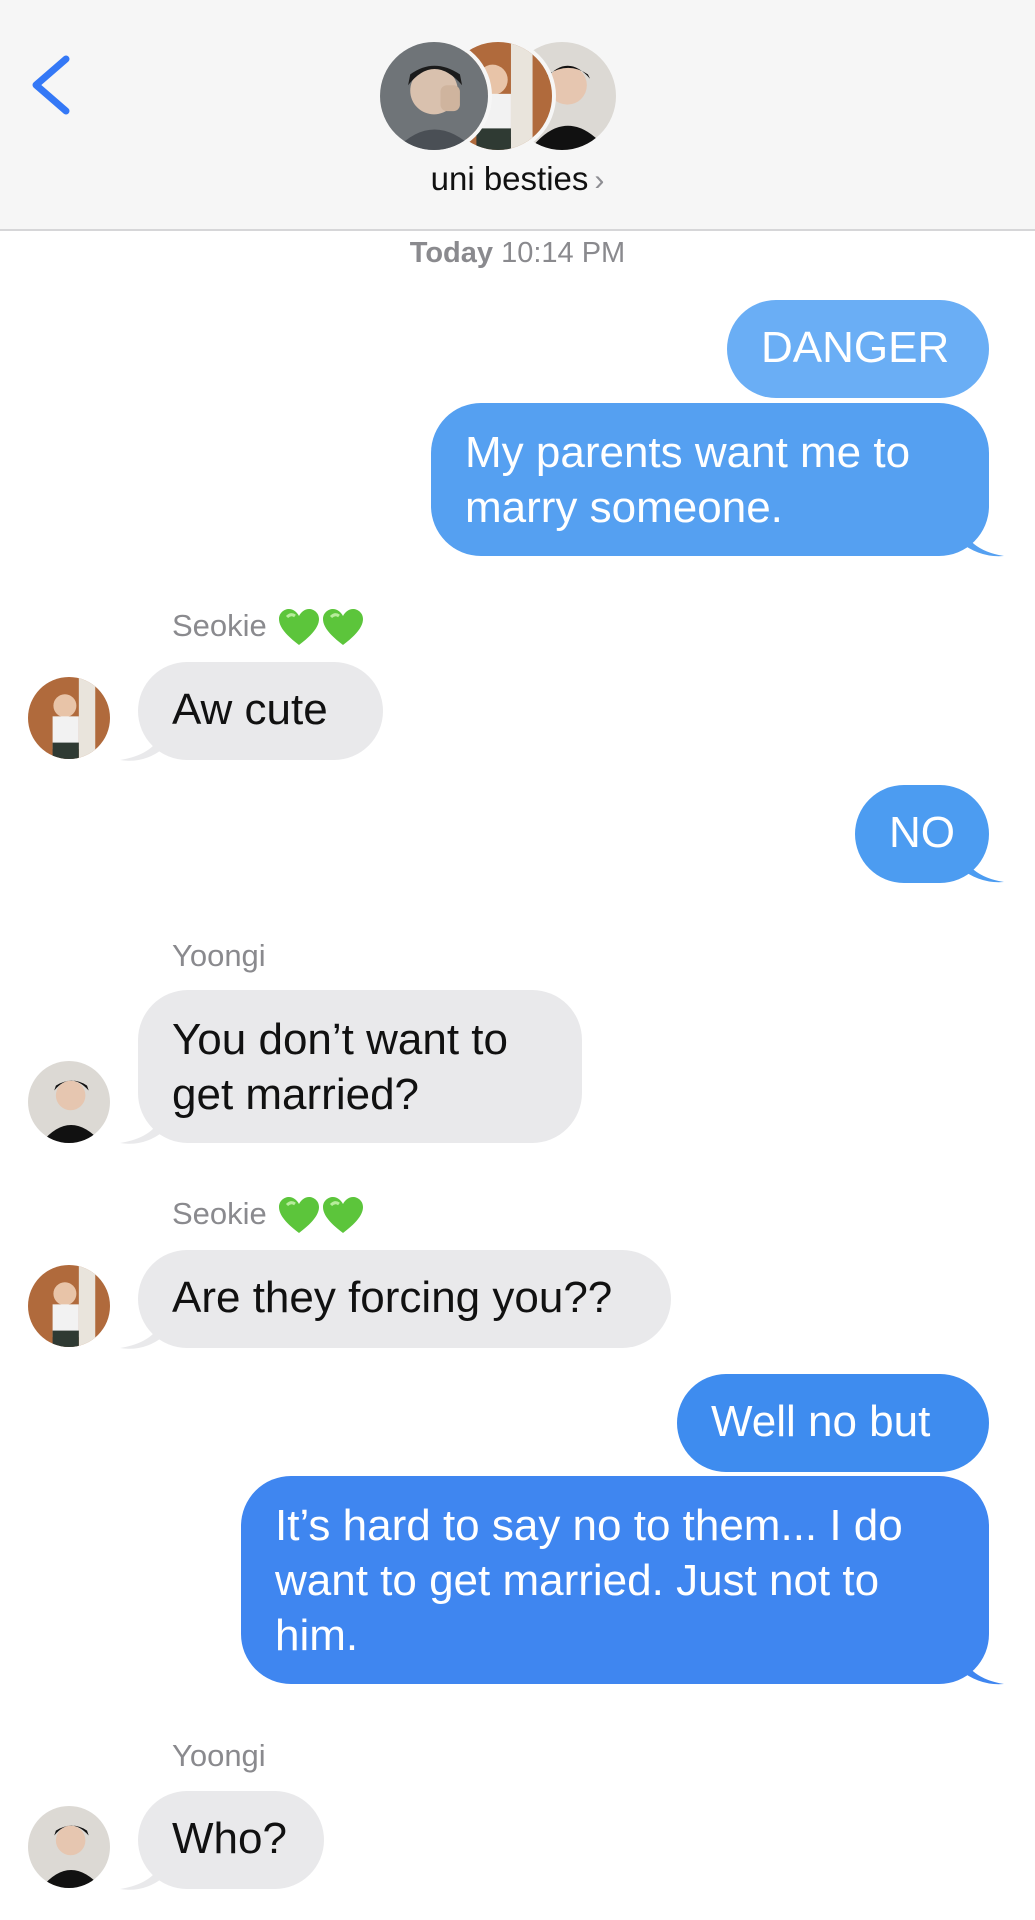 This screenshot has width=1035, height=1920. I want to click on message-line: You don’t want to, so click(340, 1039).